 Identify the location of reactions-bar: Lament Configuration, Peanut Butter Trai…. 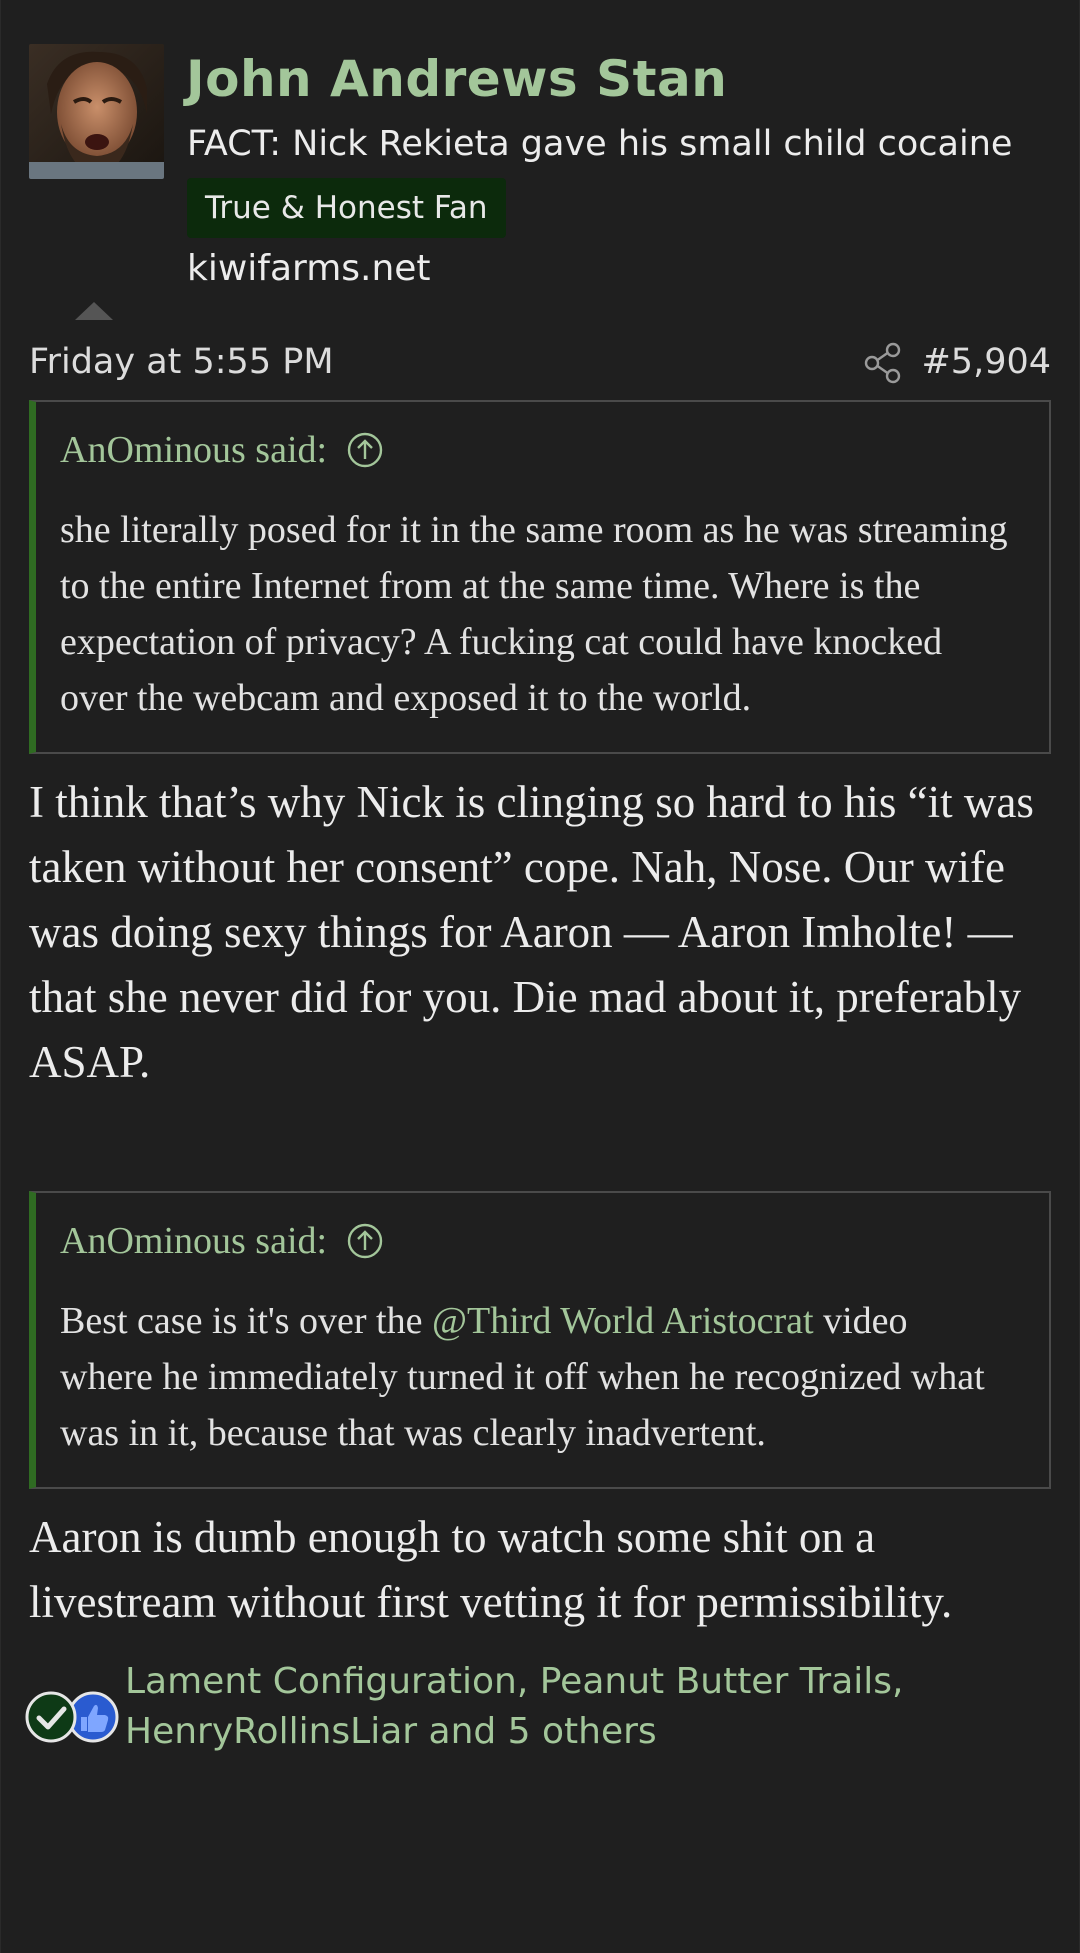
(540, 1712).